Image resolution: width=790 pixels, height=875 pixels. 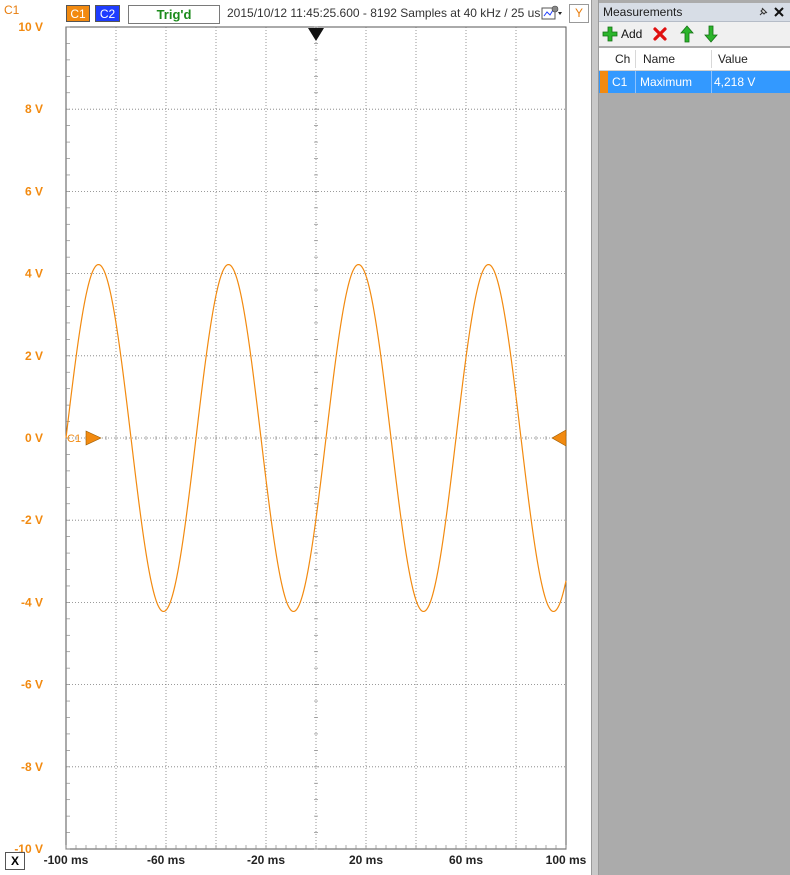 What do you see at coordinates (566, 860) in the screenshot?
I see `x-tick-label: 100 ms` at bounding box center [566, 860].